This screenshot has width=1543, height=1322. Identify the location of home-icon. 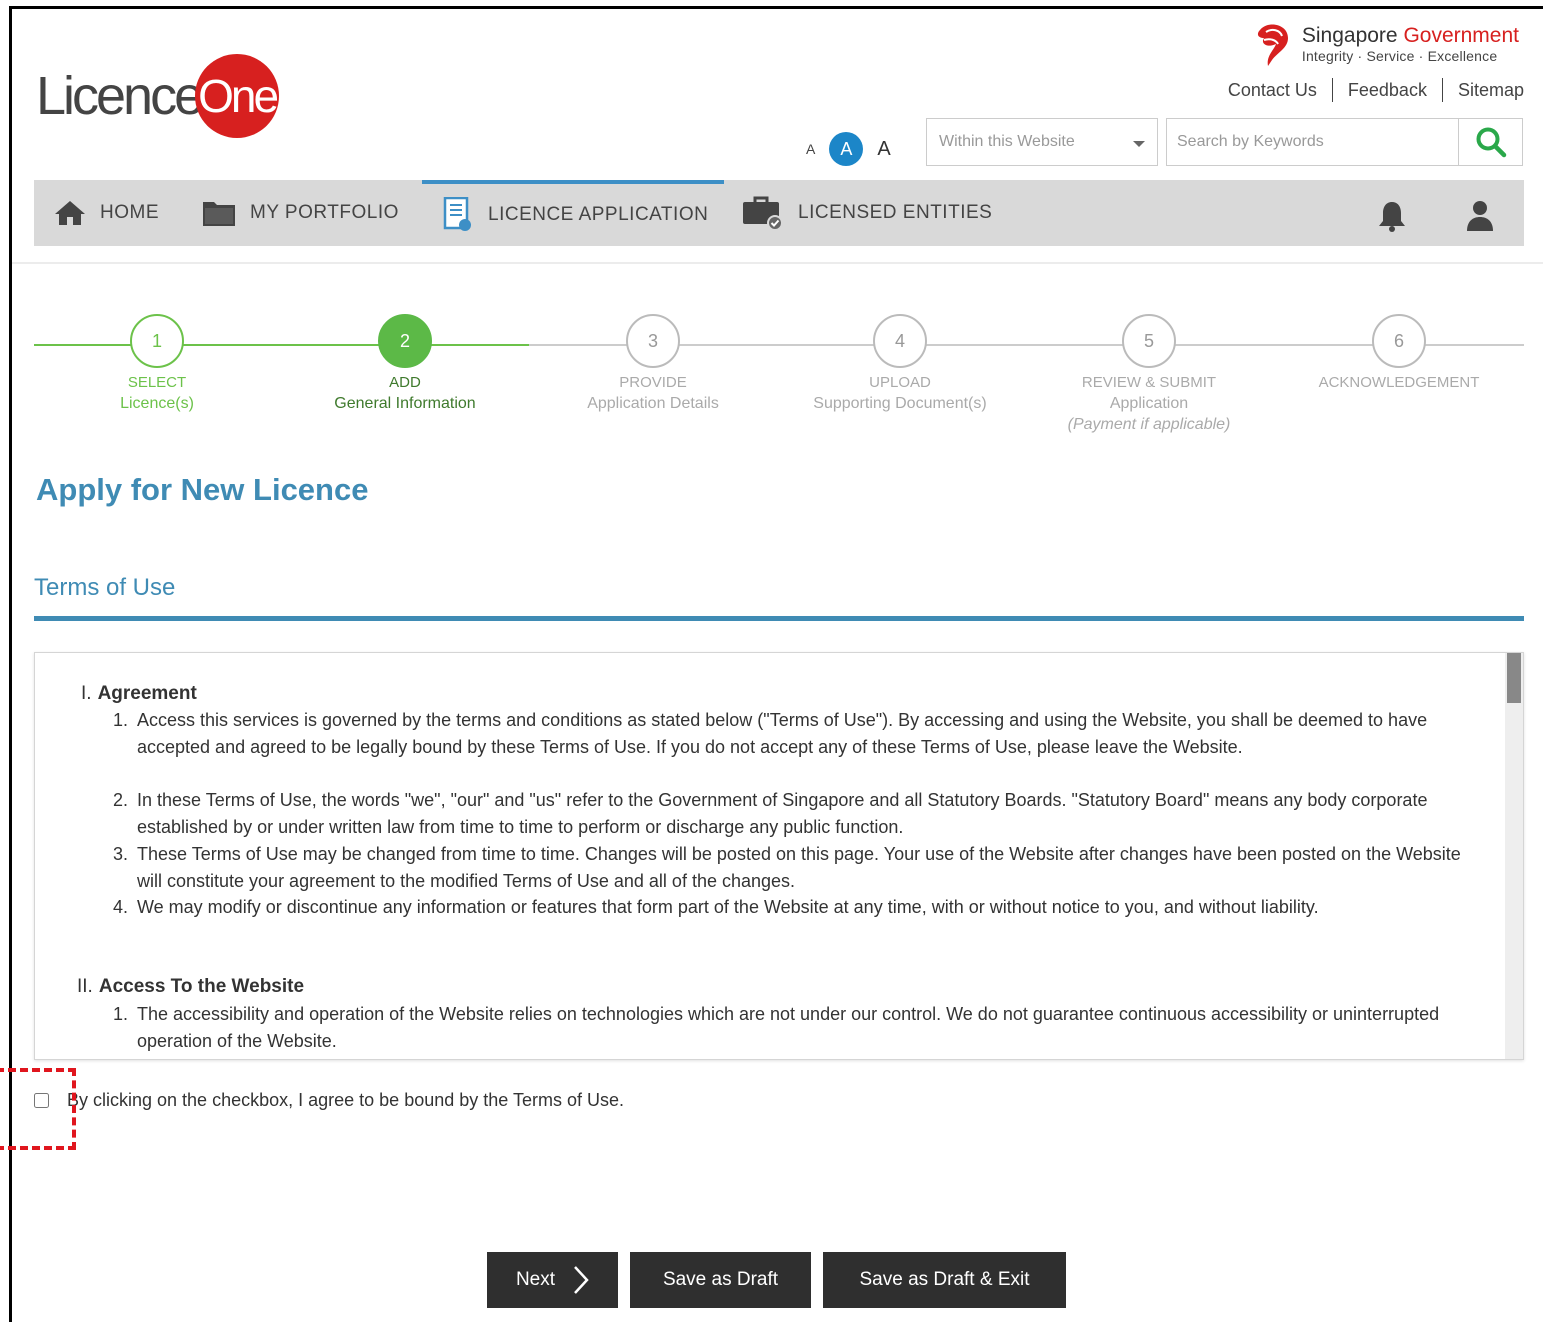
(70, 213).